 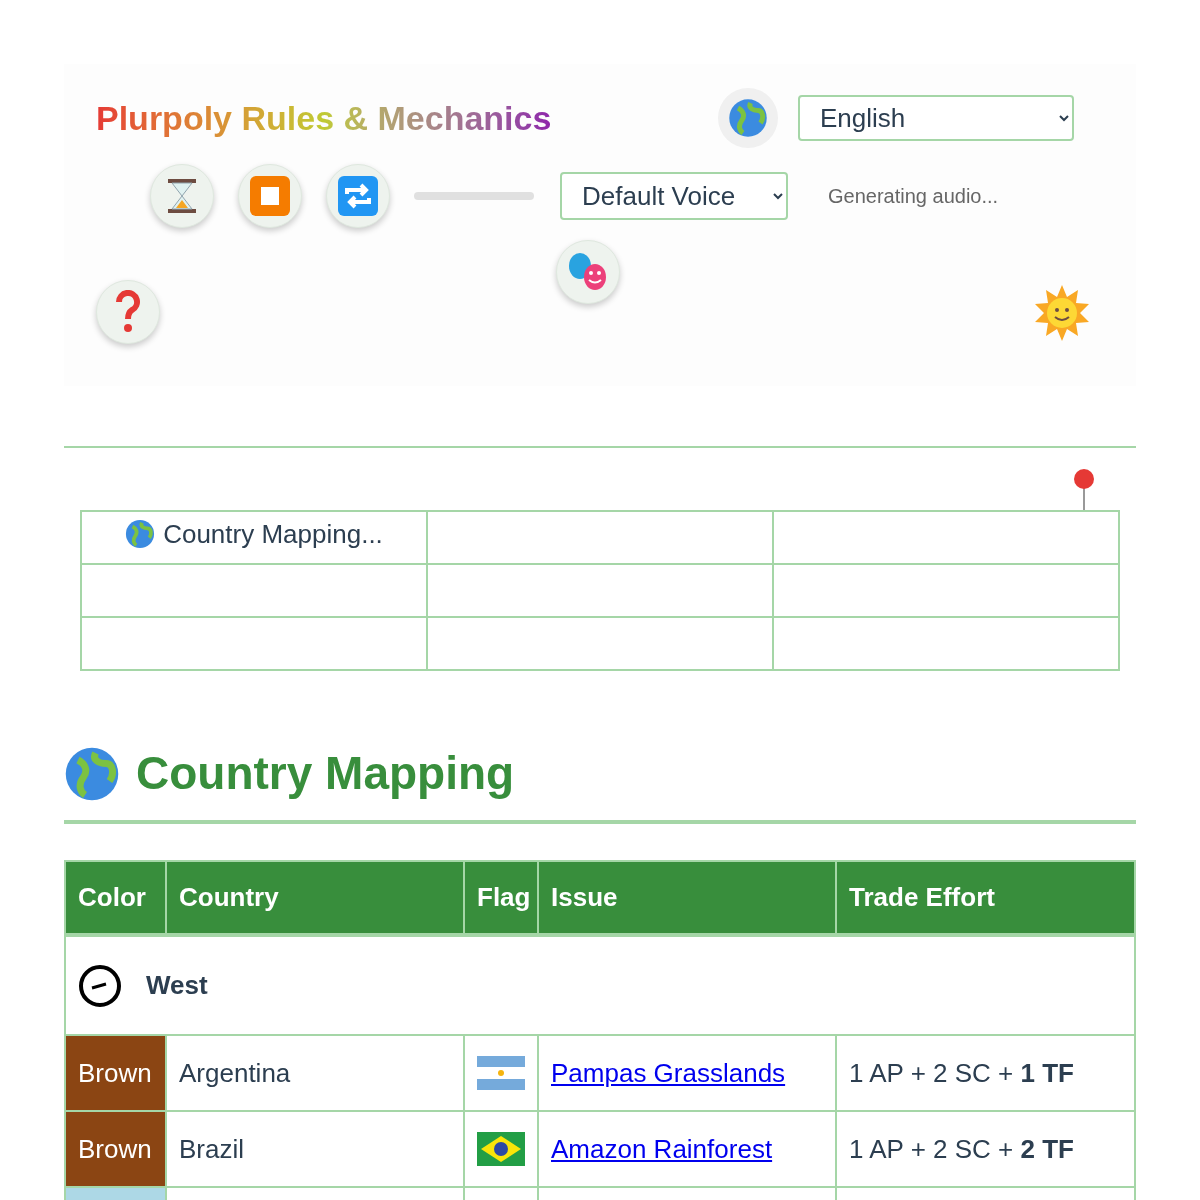 What do you see at coordinates (668, 1072) in the screenshot?
I see `issue-link: Pampas Grasslands` at bounding box center [668, 1072].